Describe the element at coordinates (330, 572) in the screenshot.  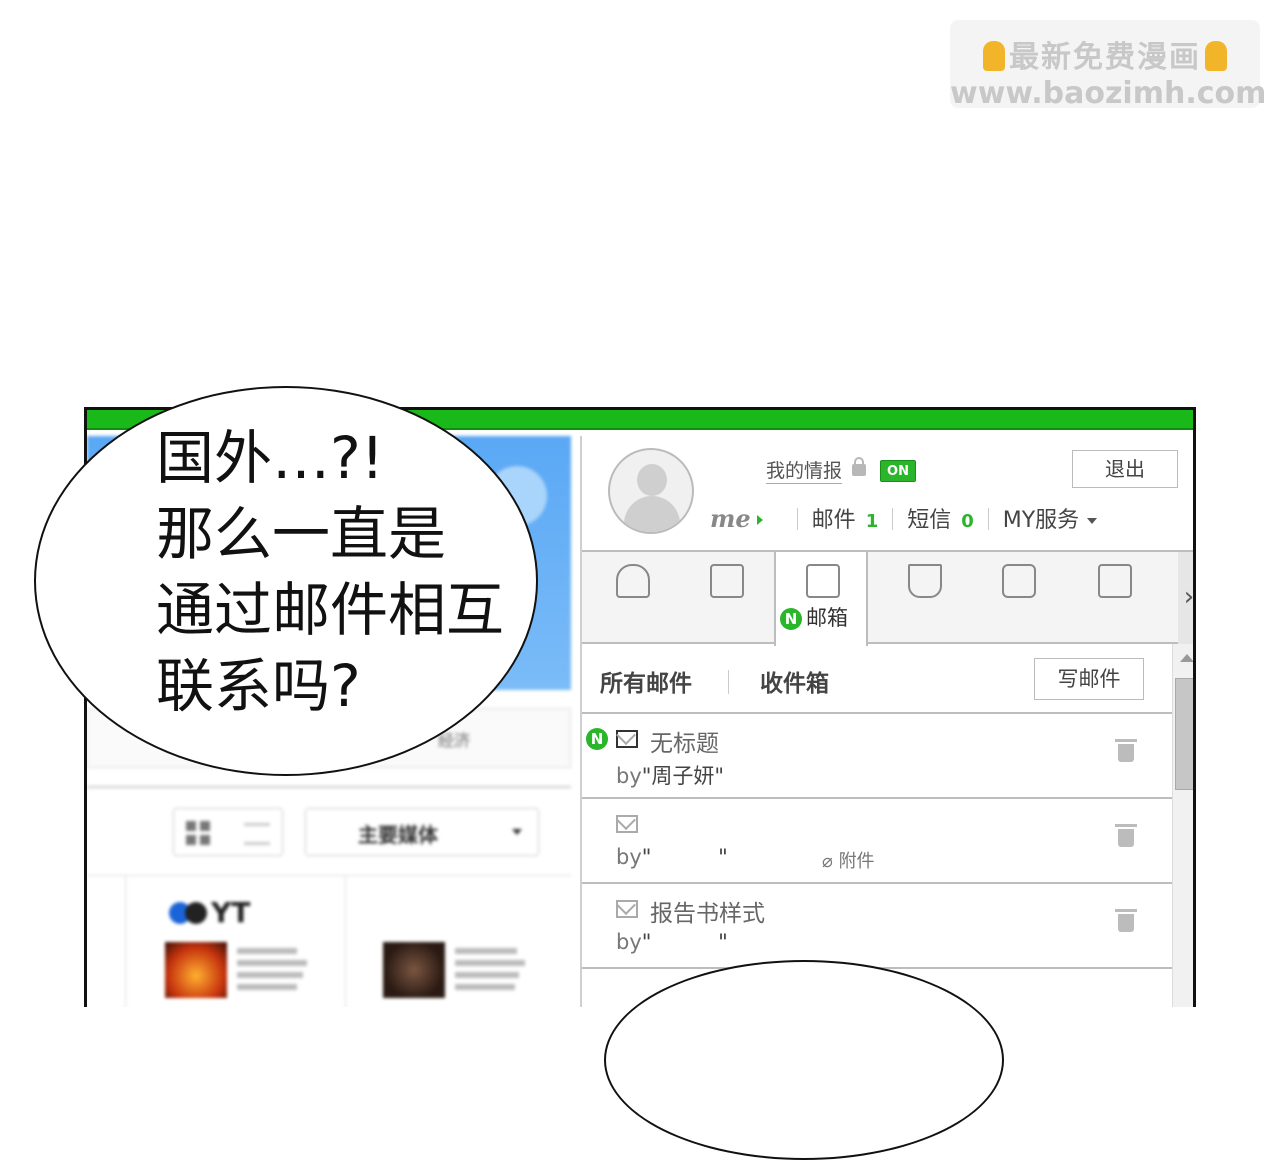
I see `speech-text: 国外…?! 那么一直是 通过邮件相互 联系吗?` at that location.